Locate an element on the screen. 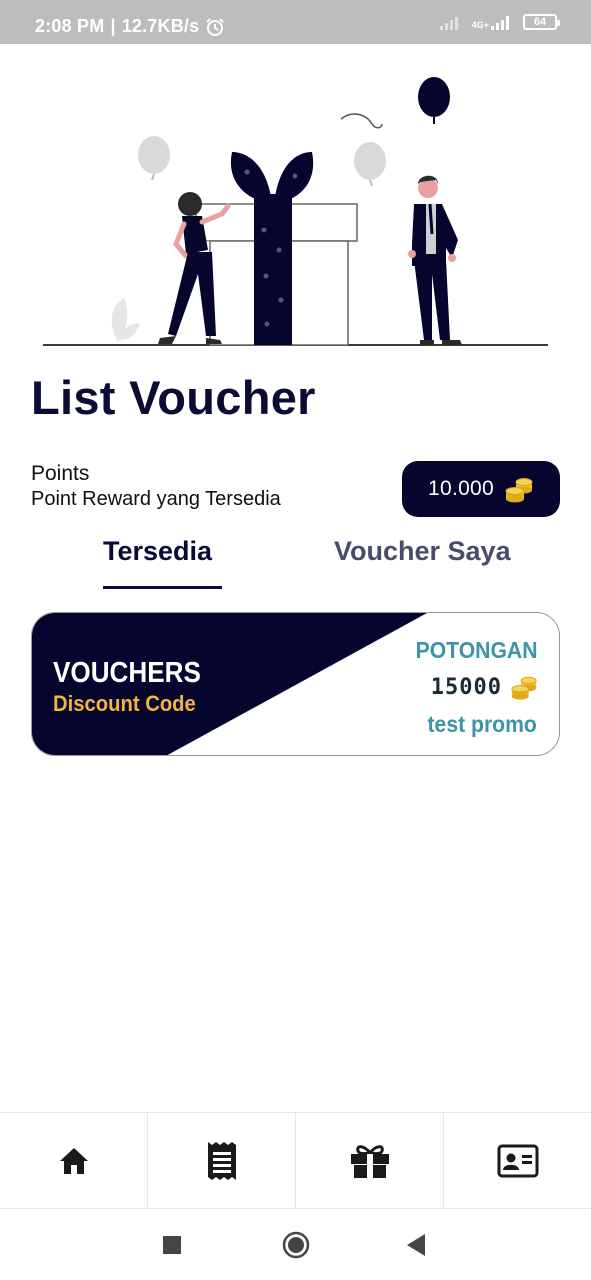 This screenshot has width=591, height=1280. id-card-icon is located at coordinates (517, 1160).